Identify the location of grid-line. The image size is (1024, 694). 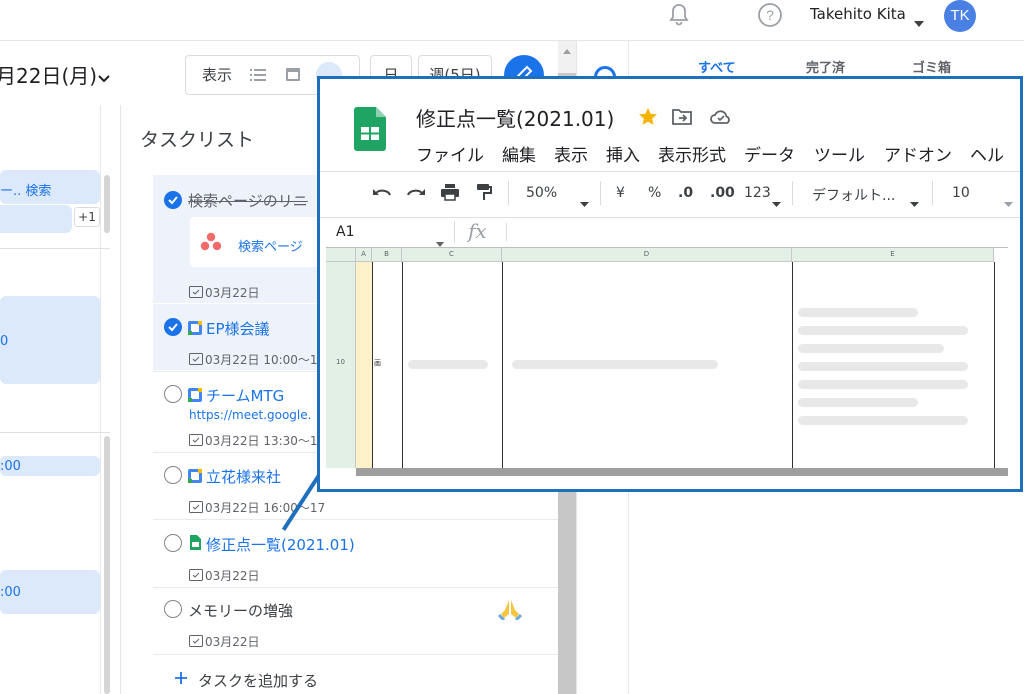
(792, 365).